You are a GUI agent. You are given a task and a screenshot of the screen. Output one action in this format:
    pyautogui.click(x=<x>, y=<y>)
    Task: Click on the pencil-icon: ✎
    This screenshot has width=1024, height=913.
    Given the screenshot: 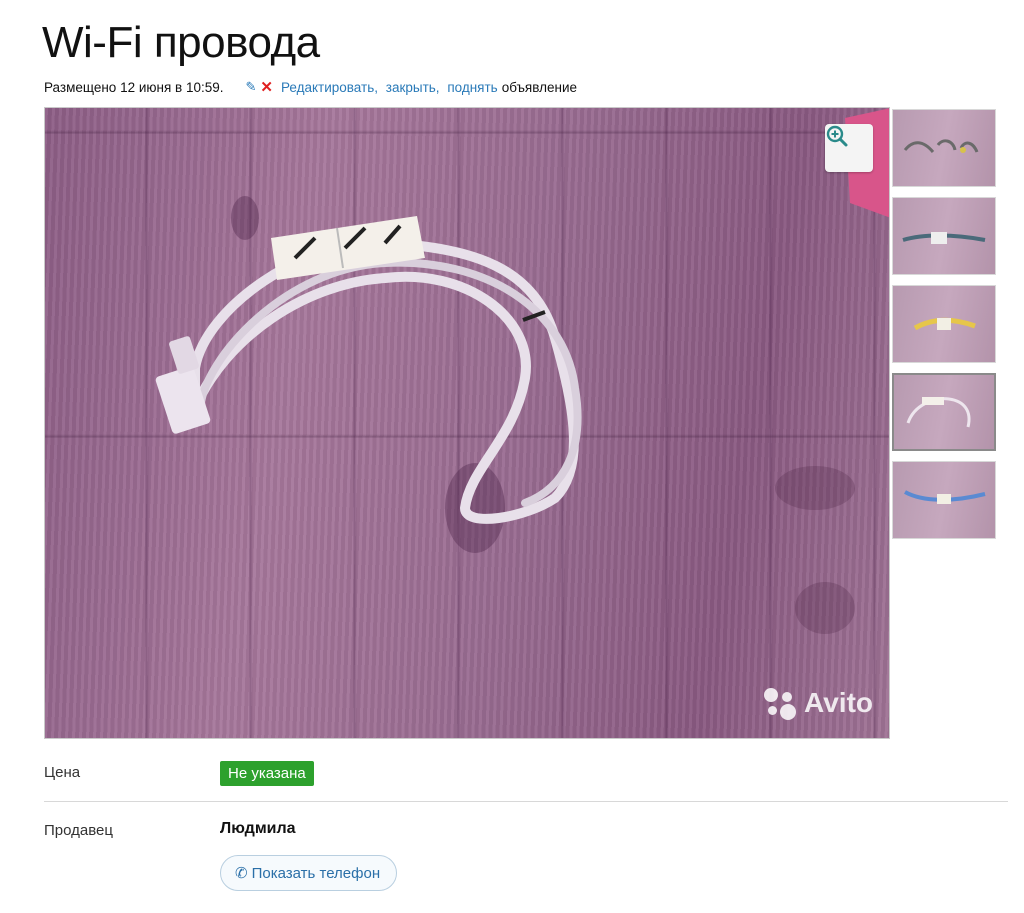 What is the action you would take?
    pyautogui.click(x=250, y=87)
    